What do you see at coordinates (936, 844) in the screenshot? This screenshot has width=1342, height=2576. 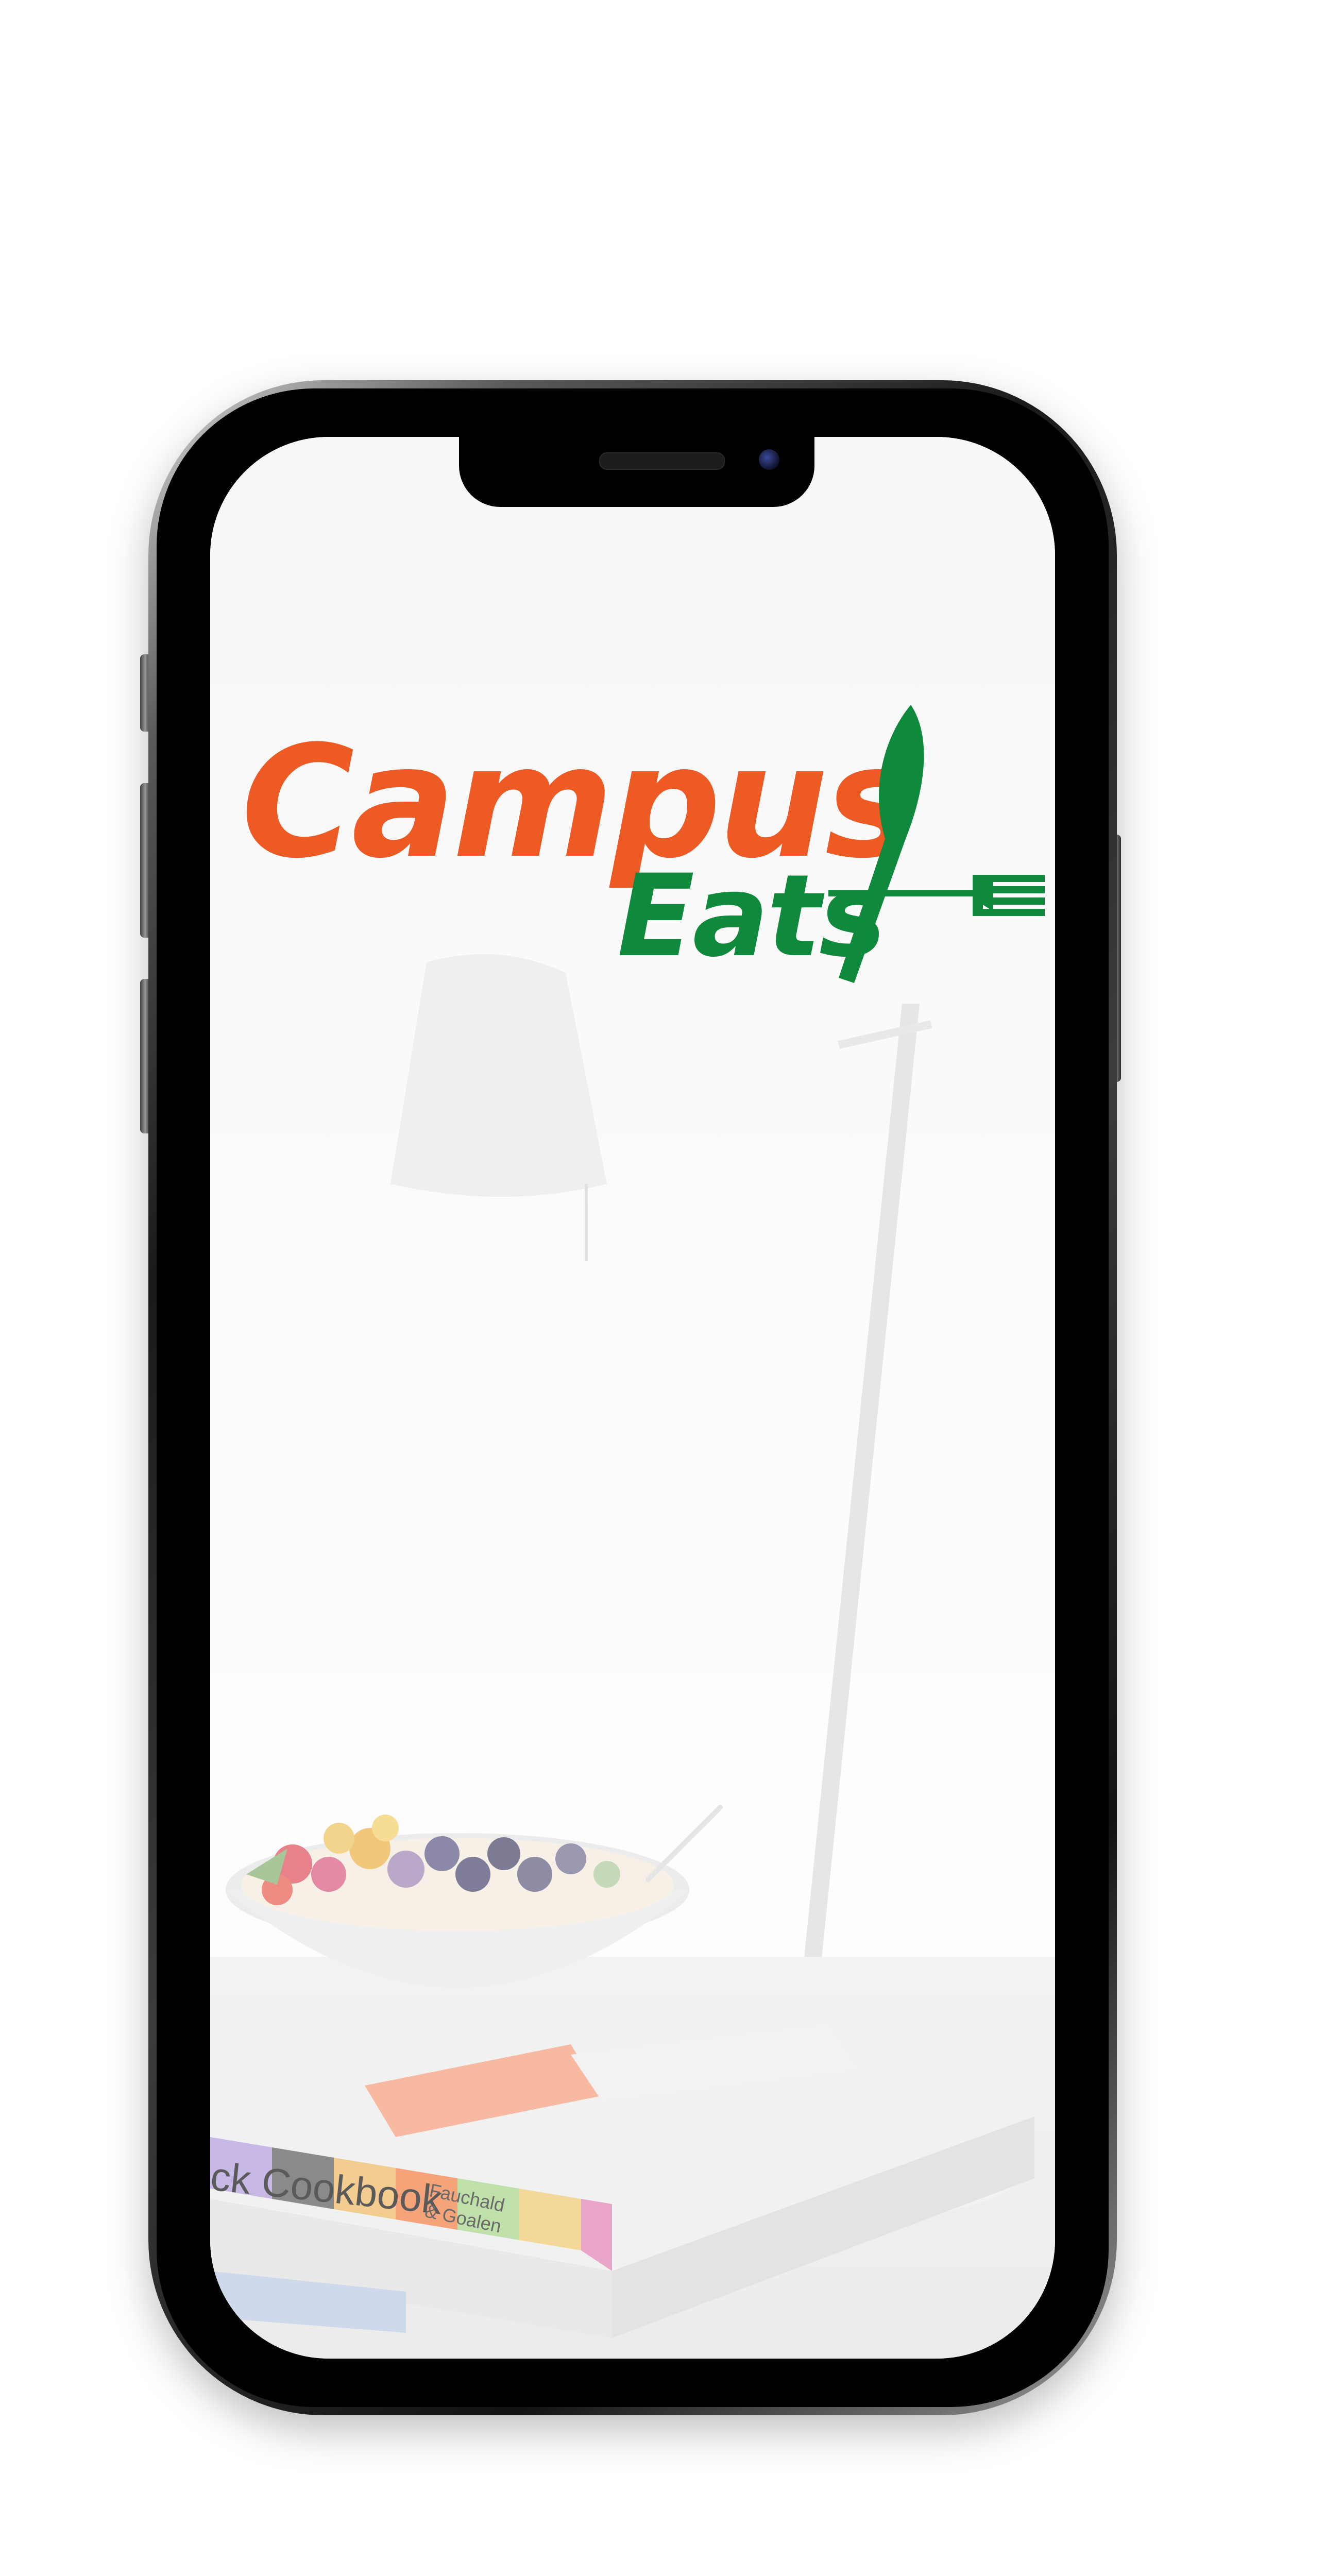 I see `knife-fork-icon` at bounding box center [936, 844].